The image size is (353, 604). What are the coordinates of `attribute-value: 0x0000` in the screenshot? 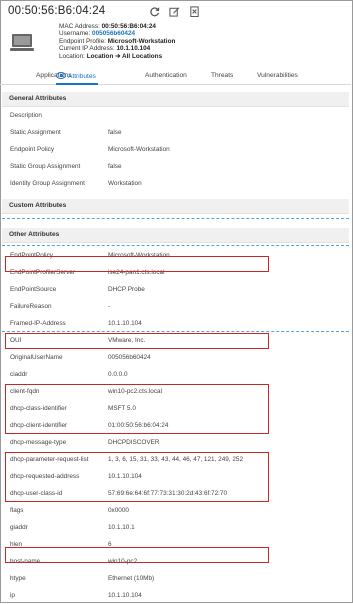 It's located at (118, 510).